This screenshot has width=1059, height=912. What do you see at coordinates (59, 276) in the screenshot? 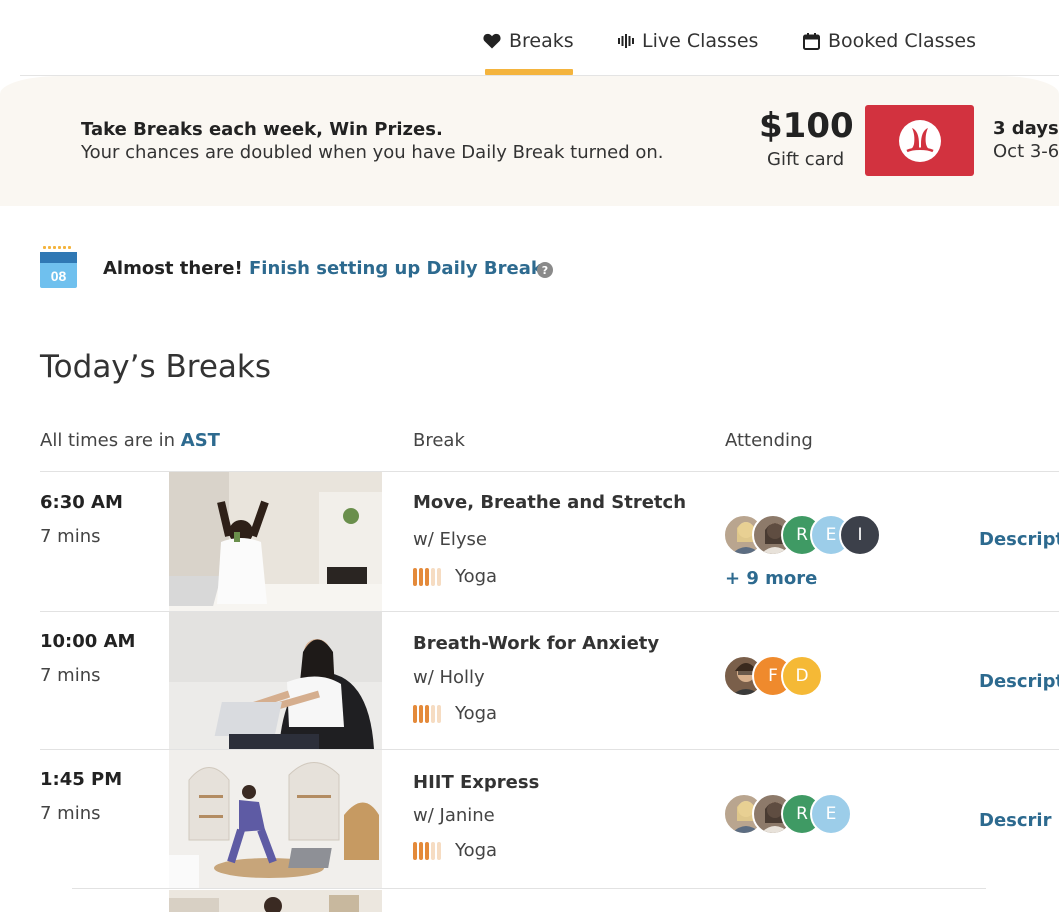
I see `calendar-day-number: 08` at bounding box center [59, 276].